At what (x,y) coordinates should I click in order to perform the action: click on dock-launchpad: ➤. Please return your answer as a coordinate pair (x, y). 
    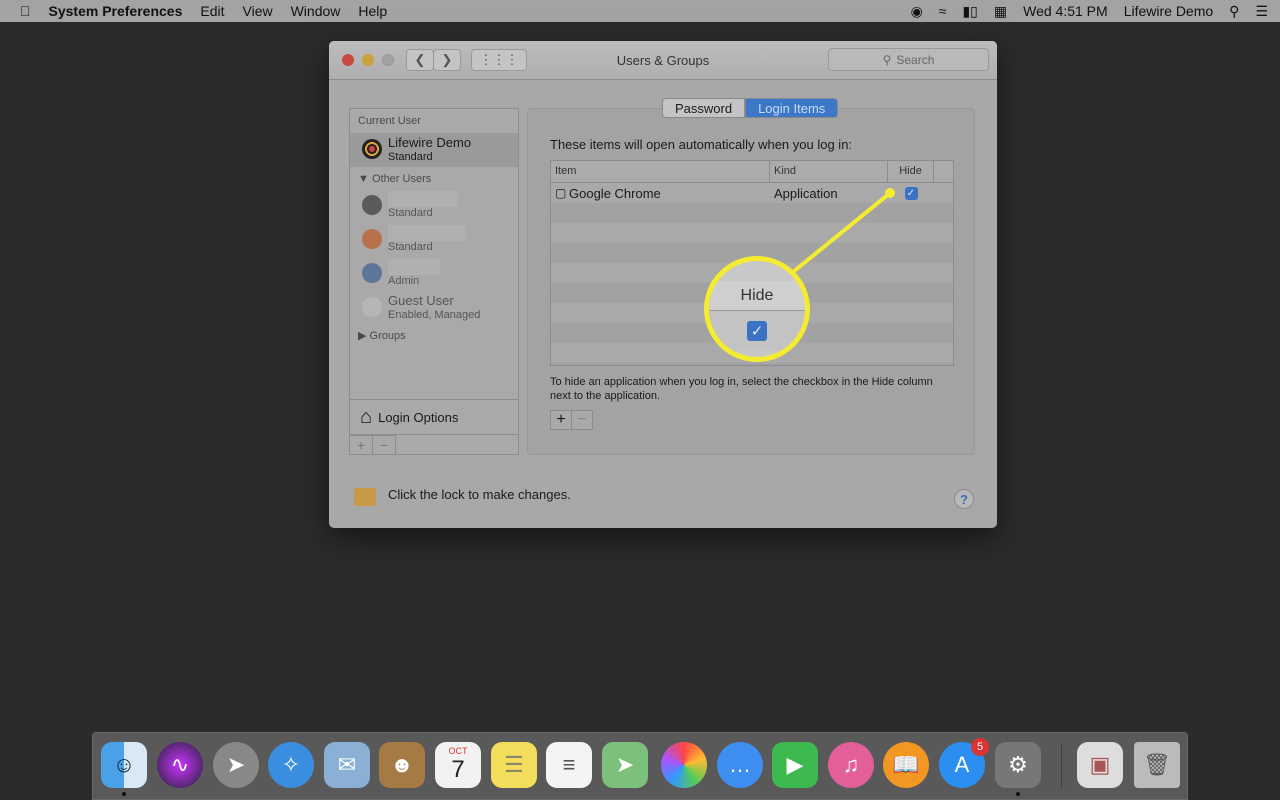
    Looking at the image, I should click on (236, 765).